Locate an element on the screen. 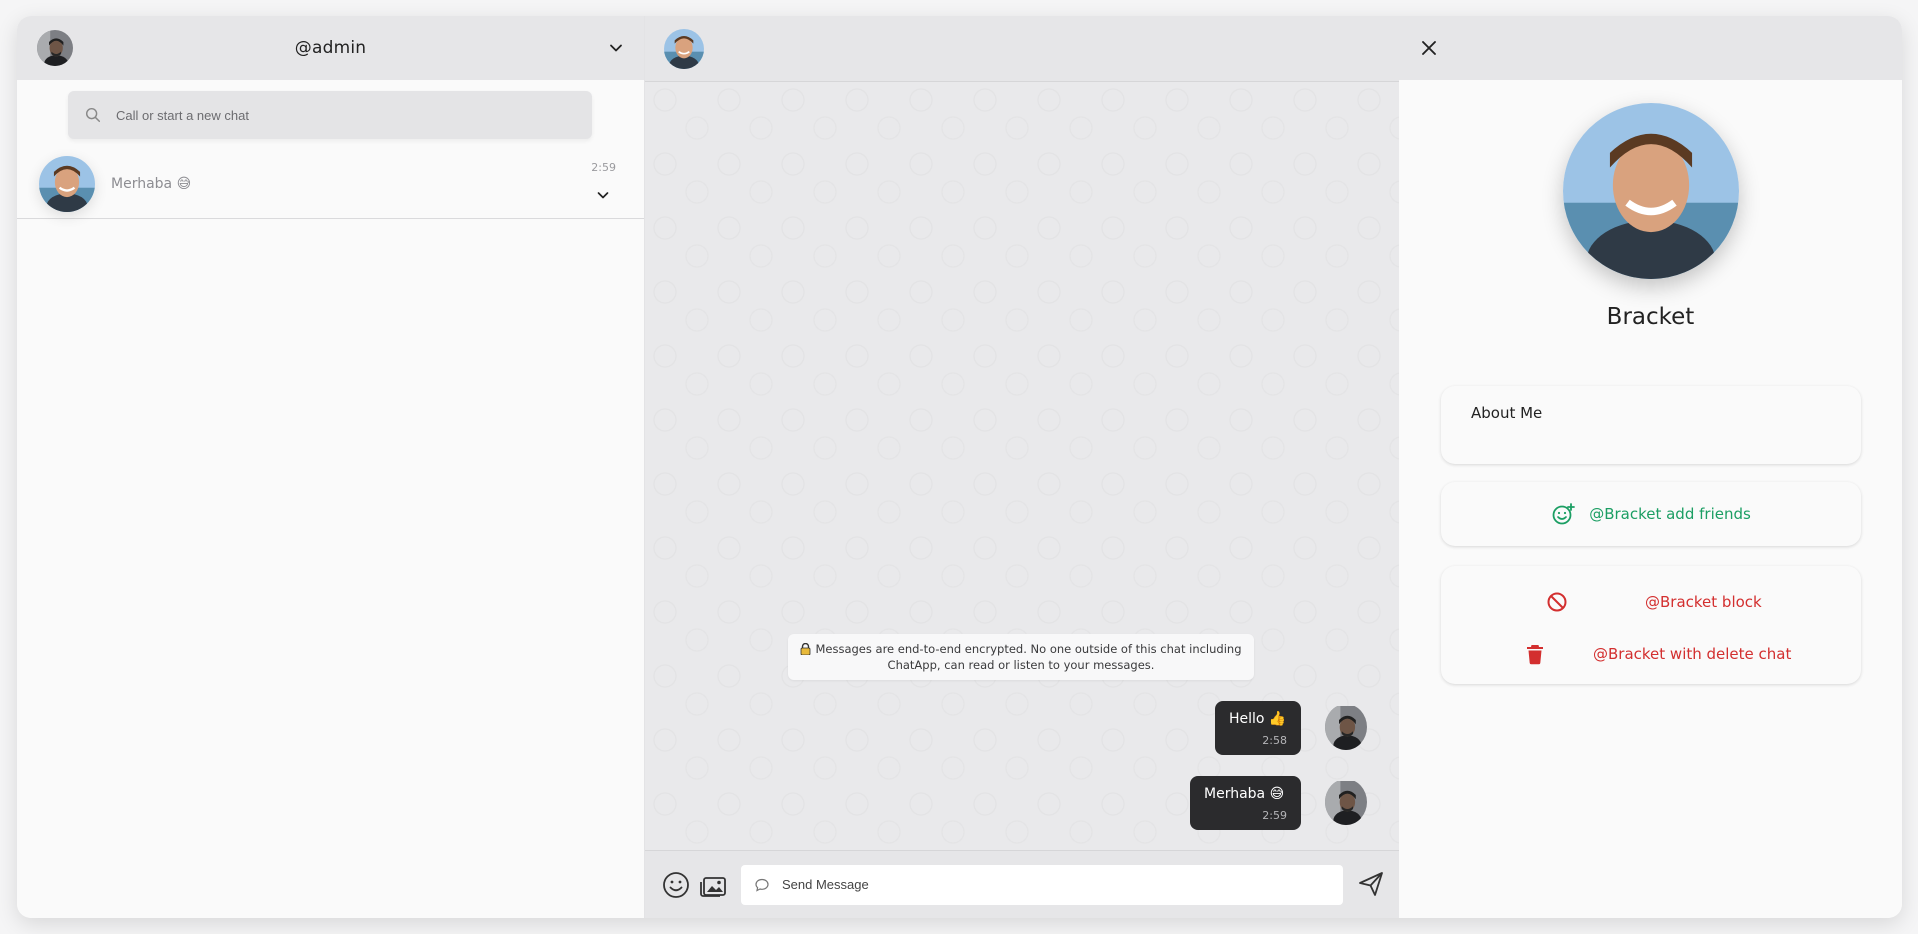 This screenshot has height=934, width=1918. conversation-header is located at coordinates (1022, 49).